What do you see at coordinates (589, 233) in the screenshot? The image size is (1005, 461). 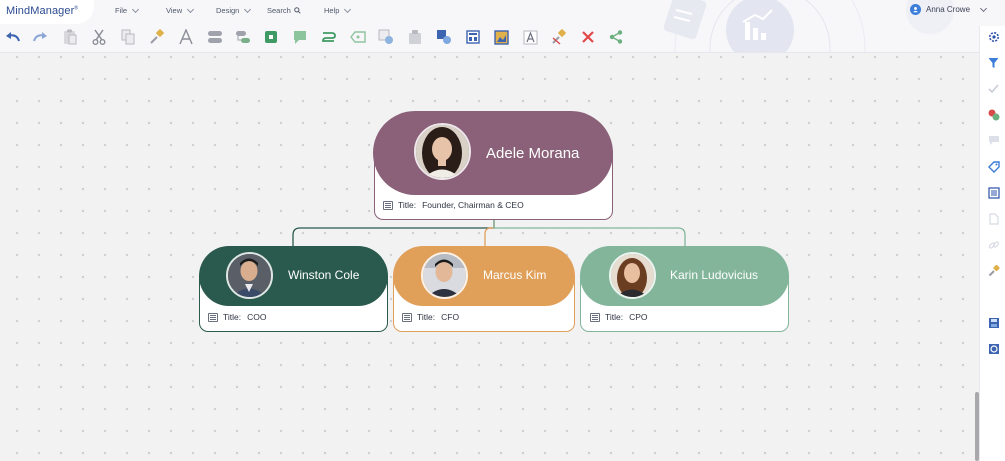 I see `connector-cpo` at bounding box center [589, 233].